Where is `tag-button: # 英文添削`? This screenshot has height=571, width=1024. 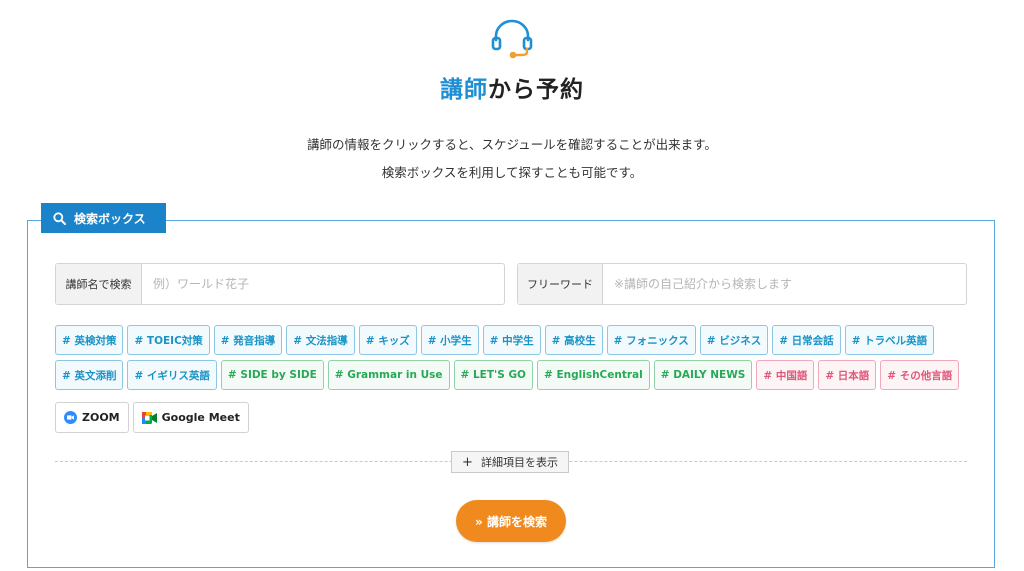 tag-button: # 英文添削 is located at coordinates (89, 375).